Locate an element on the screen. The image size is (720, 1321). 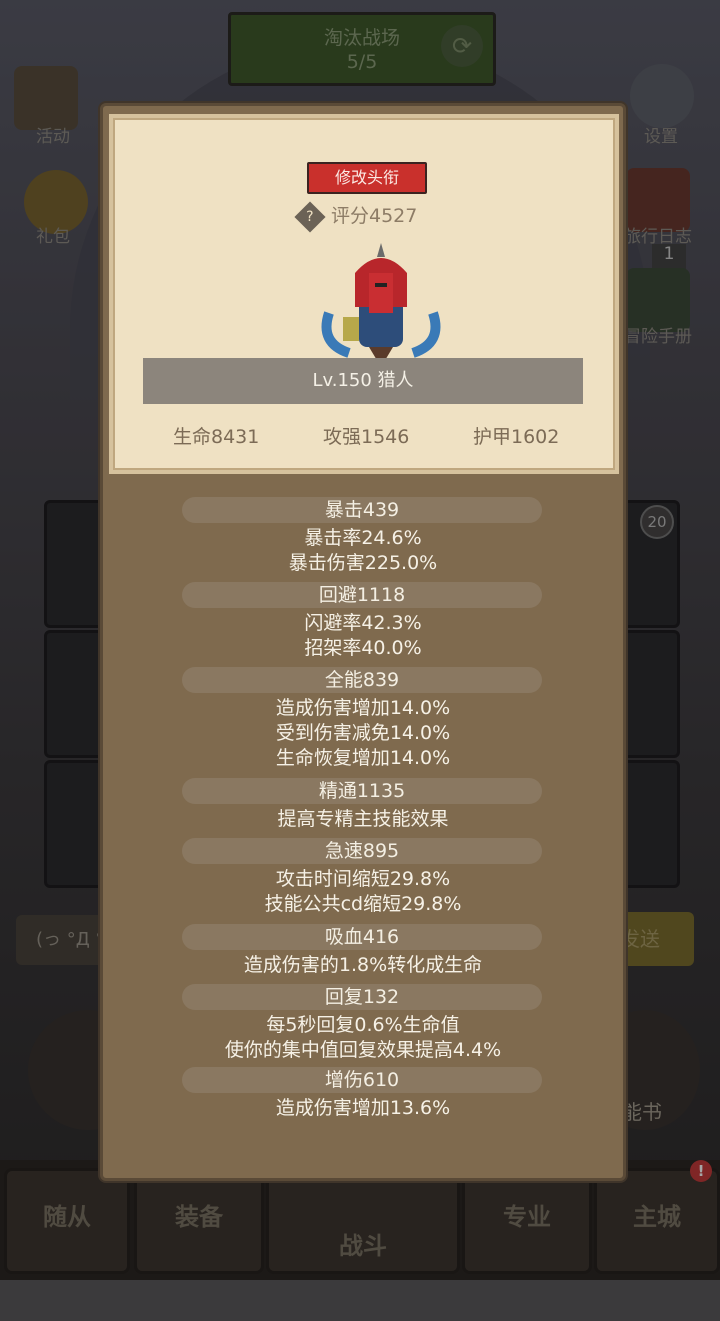
armor-stat: 护甲1602 is located at coordinates (516, 437).